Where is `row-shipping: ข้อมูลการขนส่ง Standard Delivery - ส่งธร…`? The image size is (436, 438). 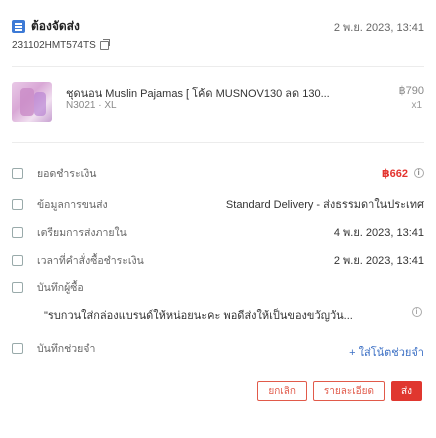
row-shipping: ข้อมูลการขนส่ง Standard Delivery - ส่งธร… is located at coordinates (218, 204).